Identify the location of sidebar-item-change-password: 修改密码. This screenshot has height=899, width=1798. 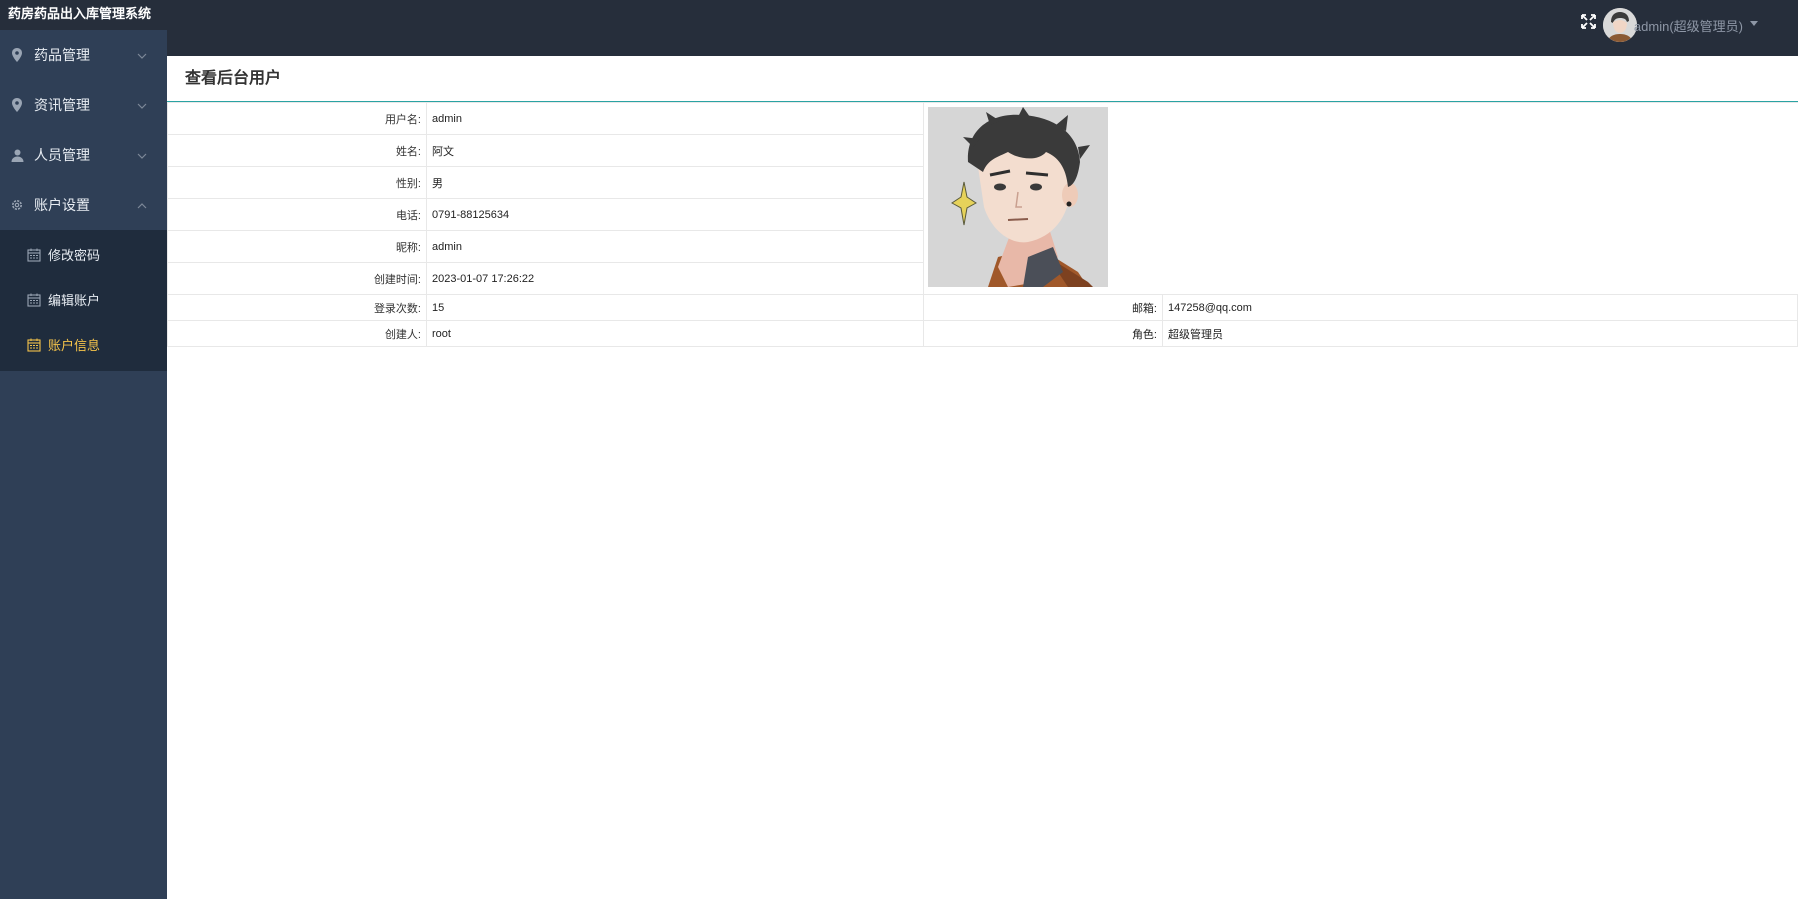
(83, 254).